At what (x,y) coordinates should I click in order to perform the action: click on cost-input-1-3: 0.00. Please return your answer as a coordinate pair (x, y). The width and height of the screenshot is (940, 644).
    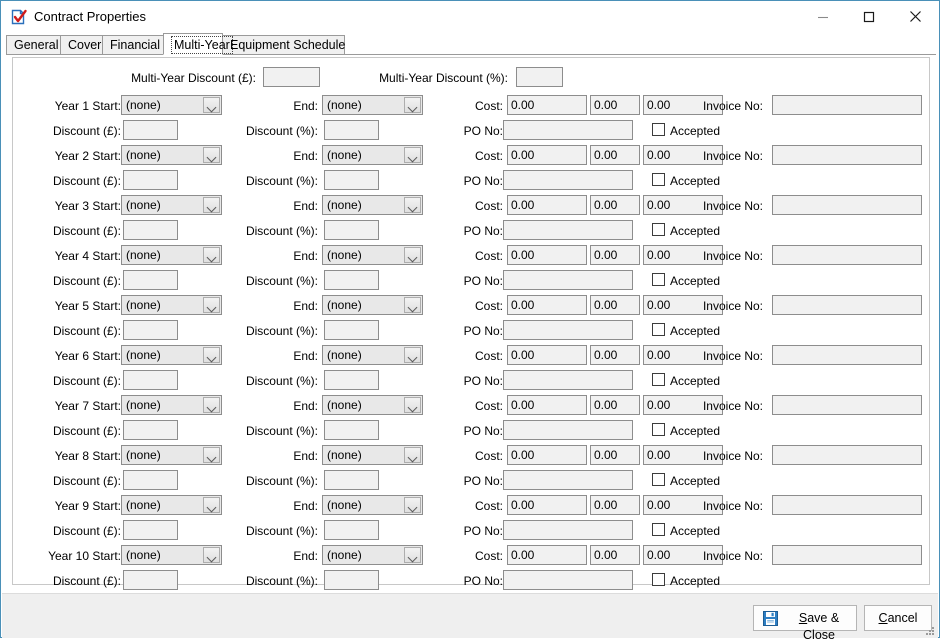
    Looking at the image, I should click on (547, 205).